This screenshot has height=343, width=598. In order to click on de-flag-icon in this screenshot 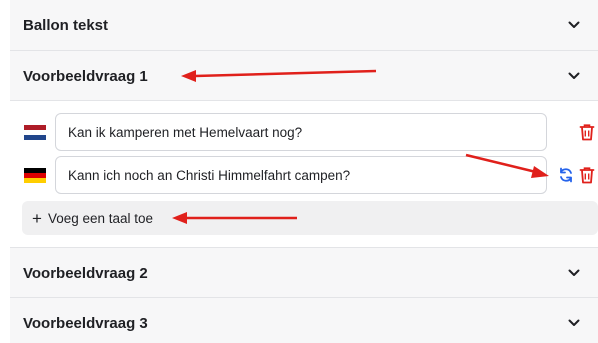, I will do `click(35, 175)`.